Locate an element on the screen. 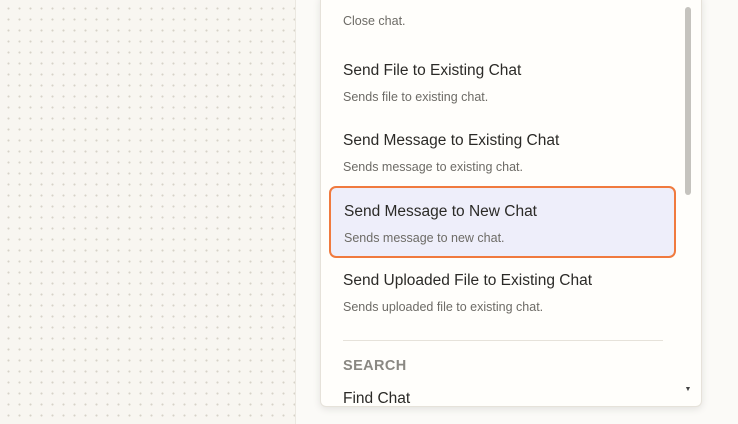 The width and height of the screenshot is (738, 424). section-header-search: SEARCH is located at coordinates (375, 366).